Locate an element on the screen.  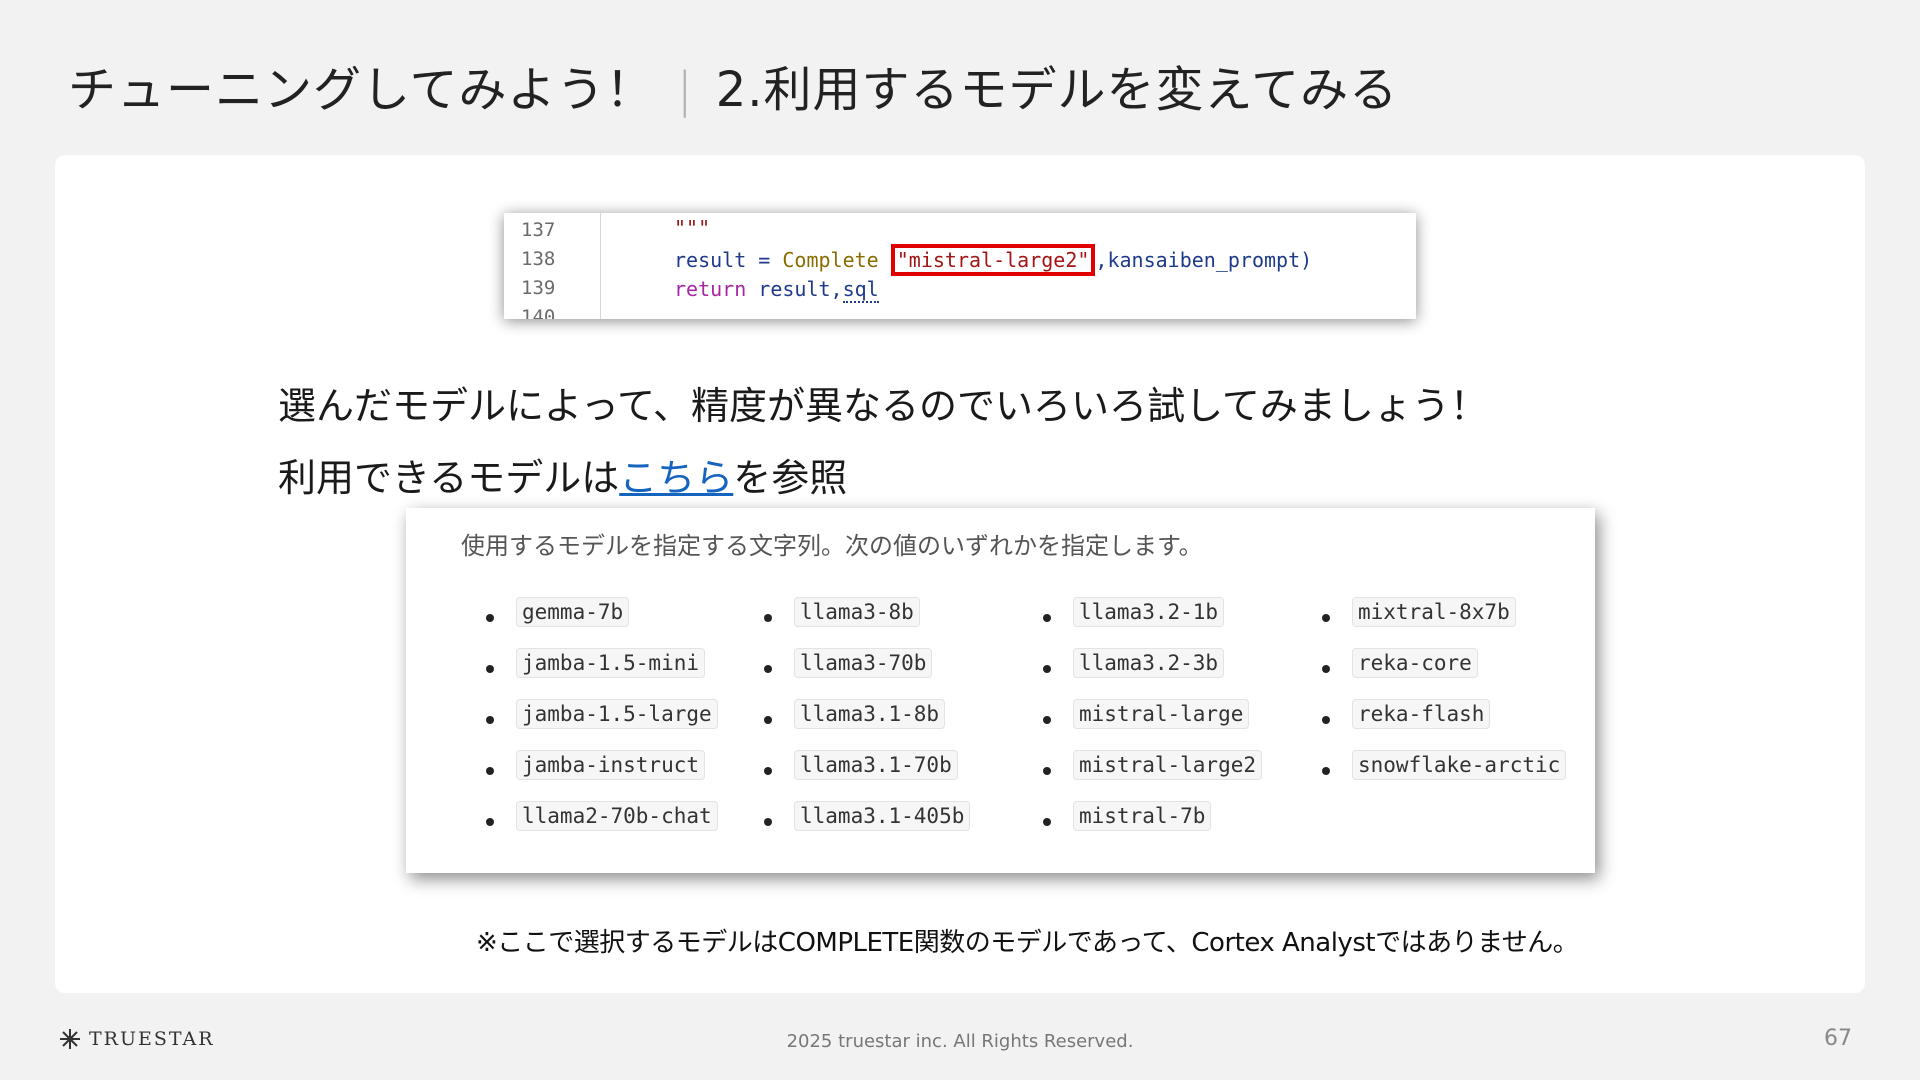
list-item: reka-flash is located at coordinates (1444, 726).